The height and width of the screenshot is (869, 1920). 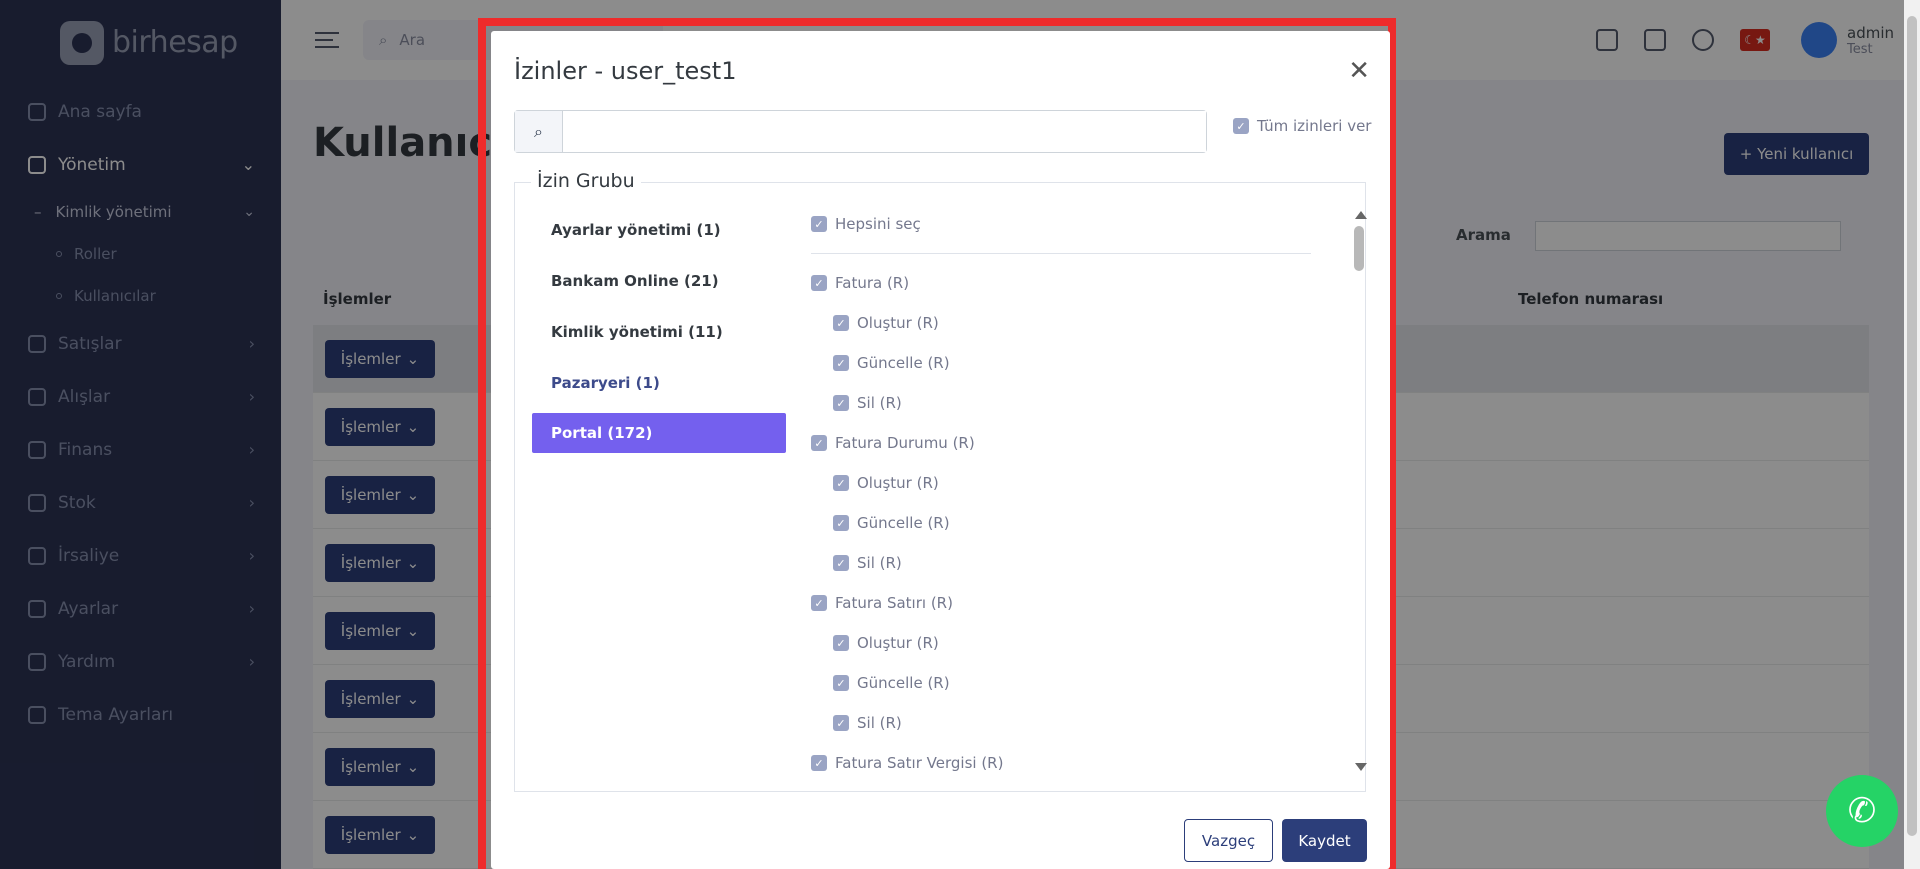 I want to click on grant-all-label: Tüm izinleri ver, so click(x=1314, y=126).